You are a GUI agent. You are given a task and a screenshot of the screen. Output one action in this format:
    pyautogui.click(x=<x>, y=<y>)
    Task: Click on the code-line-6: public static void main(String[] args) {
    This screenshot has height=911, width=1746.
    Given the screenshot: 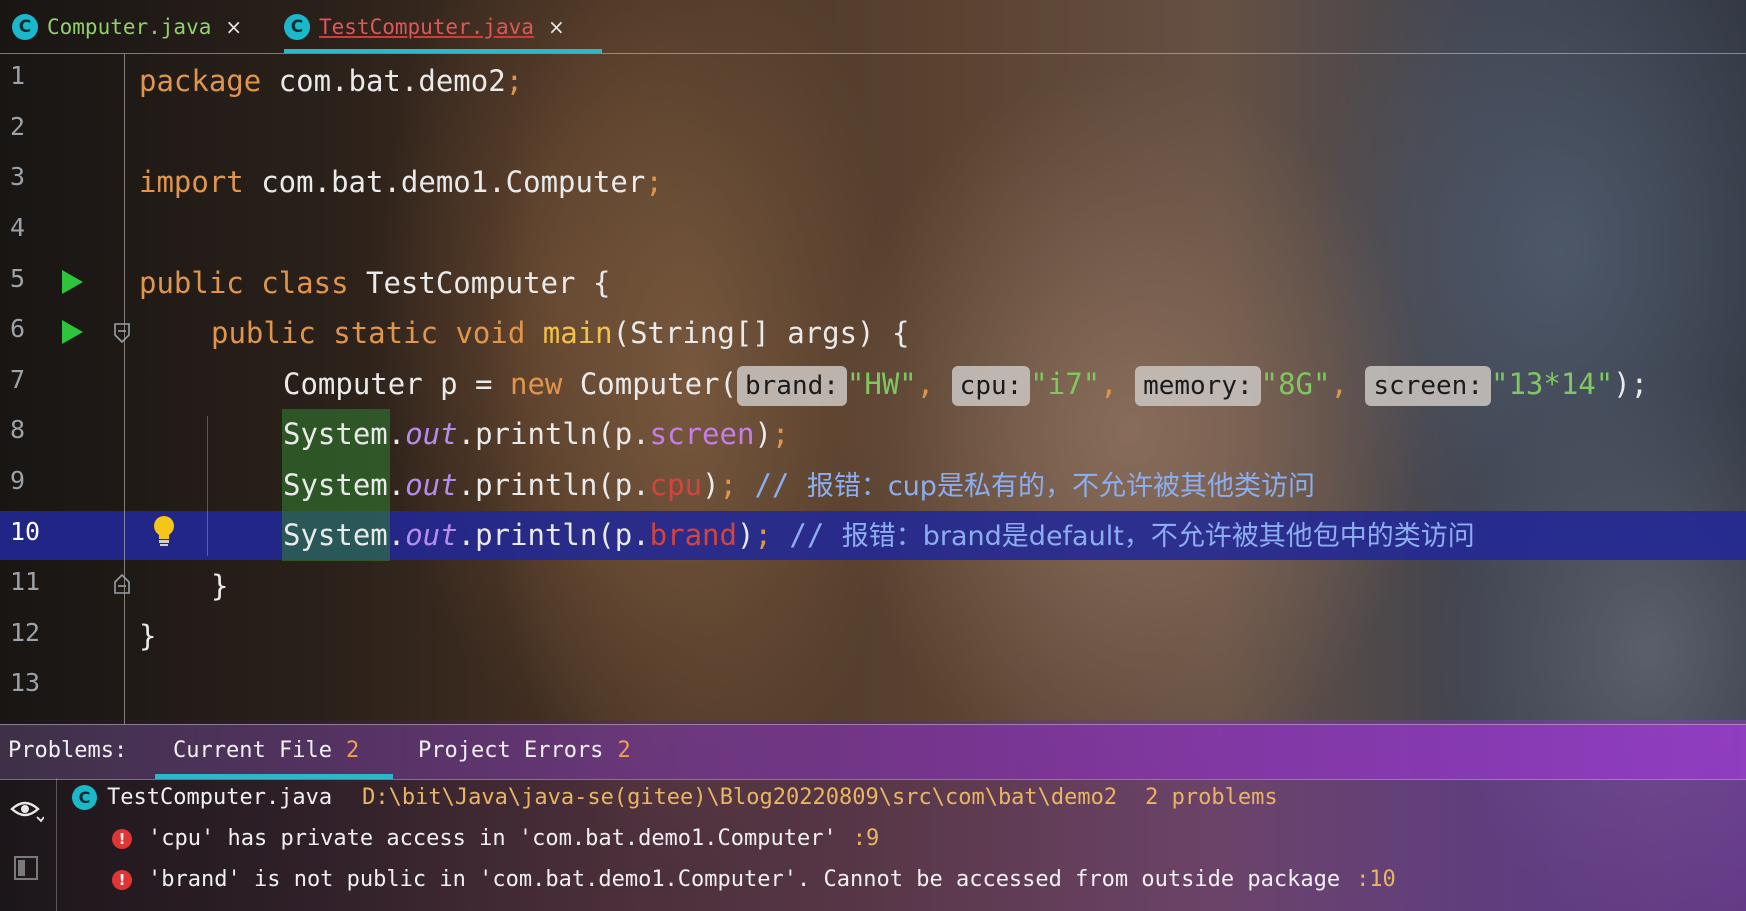 What is the action you would take?
    pyautogui.click(x=560, y=333)
    